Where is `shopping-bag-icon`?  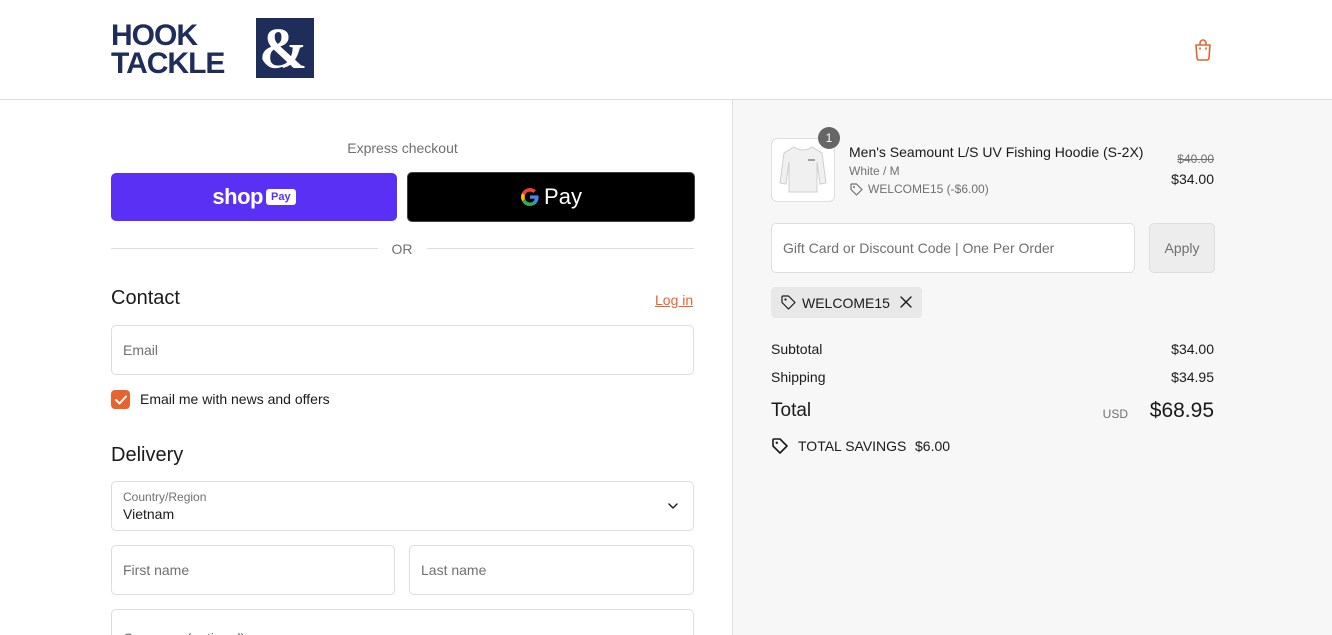
shopping-bag-icon is located at coordinates (1203, 49).